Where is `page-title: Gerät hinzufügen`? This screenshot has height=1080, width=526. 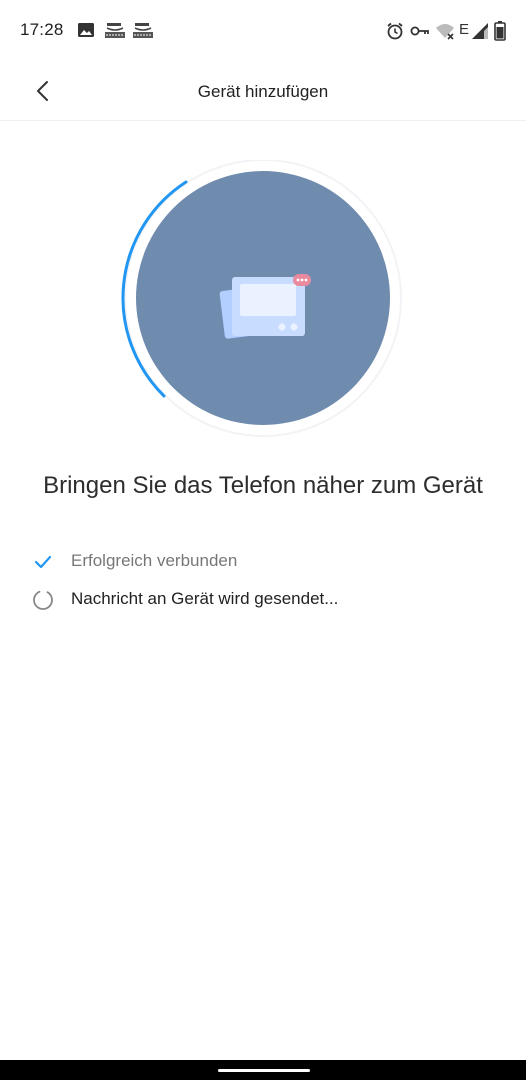 page-title: Gerät hinzufügen is located at coordinates (263, 91).